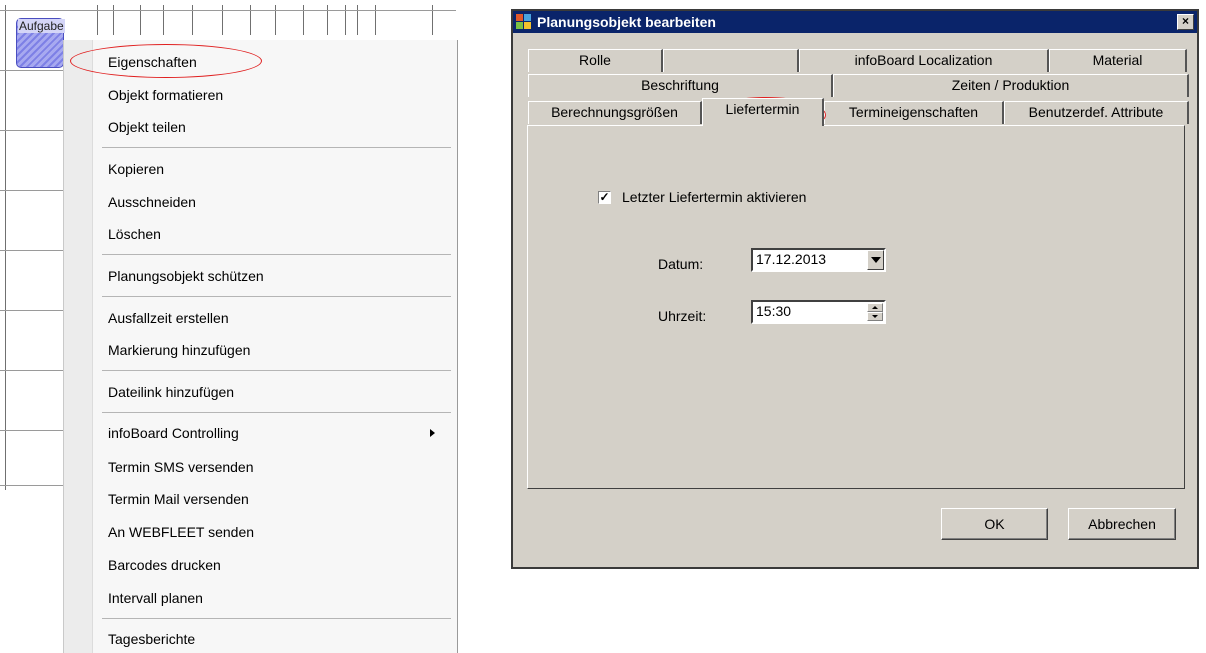 Image resolution: width=1206 pixels, height=653 pixels. I want to click on checkbox-label: Letzter Liefertermin aktivieren, so click(714, 197).